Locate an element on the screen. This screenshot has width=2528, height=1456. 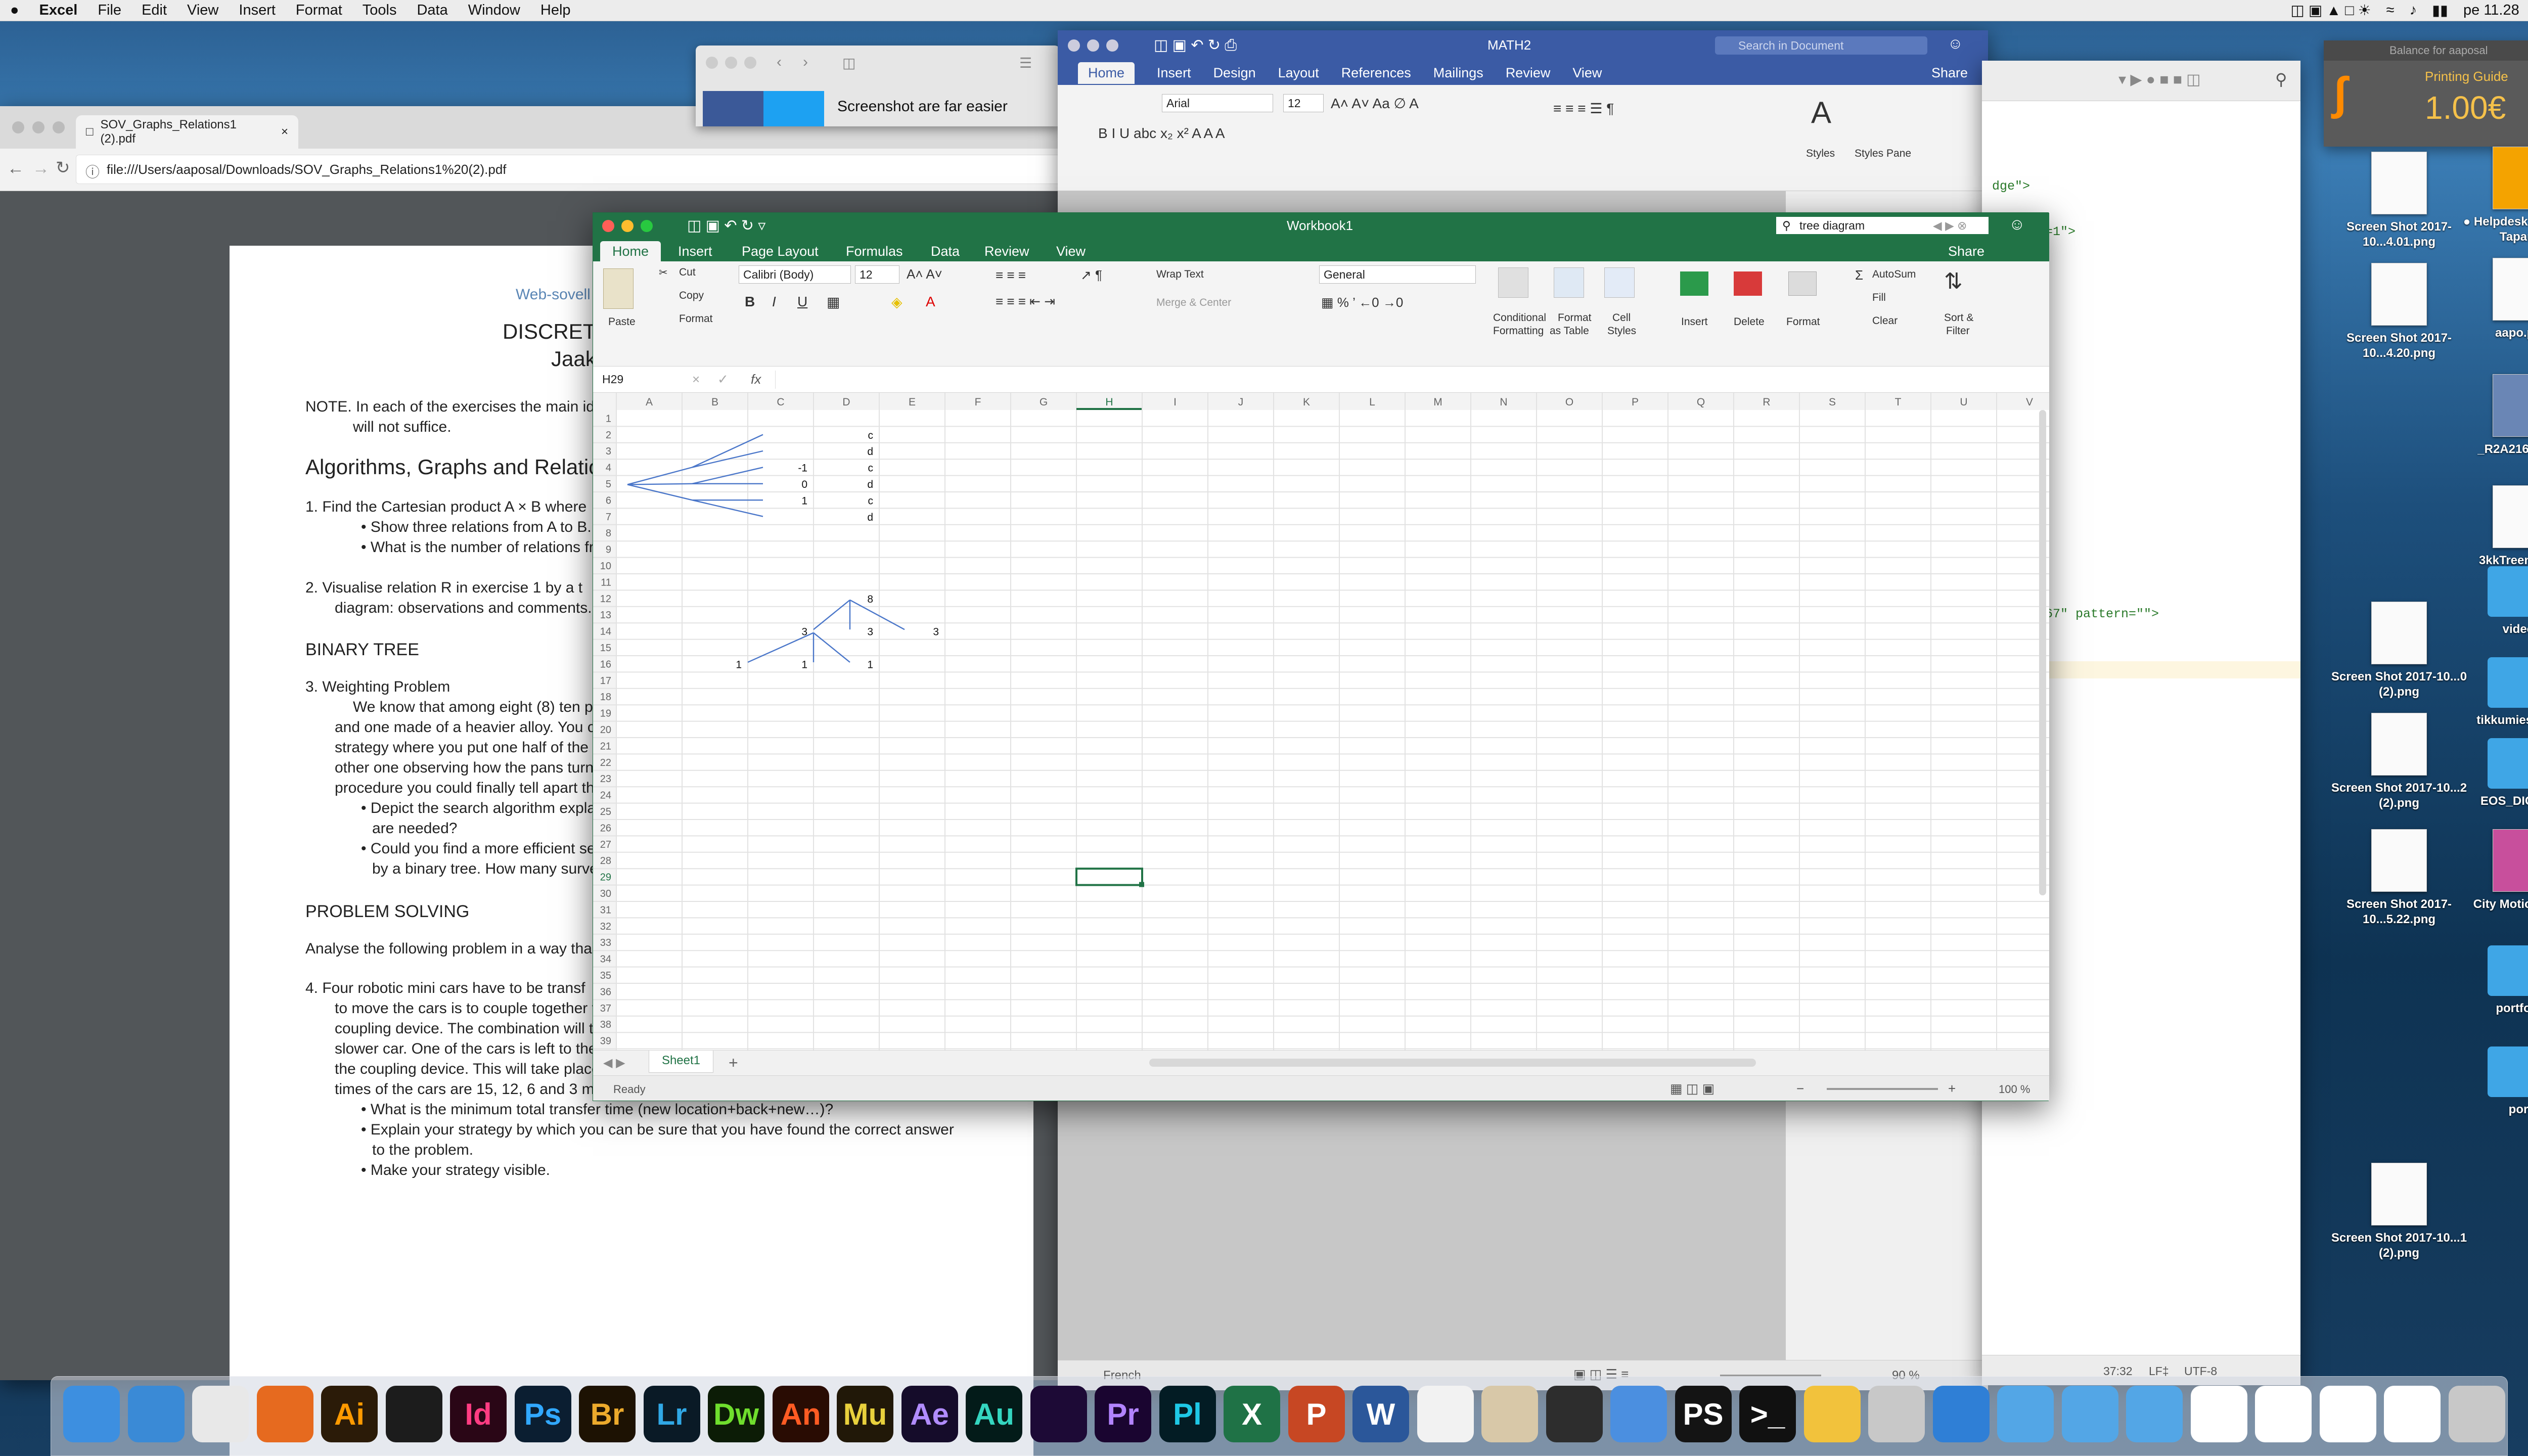
minimize-button is located at coordinates (731, 63).